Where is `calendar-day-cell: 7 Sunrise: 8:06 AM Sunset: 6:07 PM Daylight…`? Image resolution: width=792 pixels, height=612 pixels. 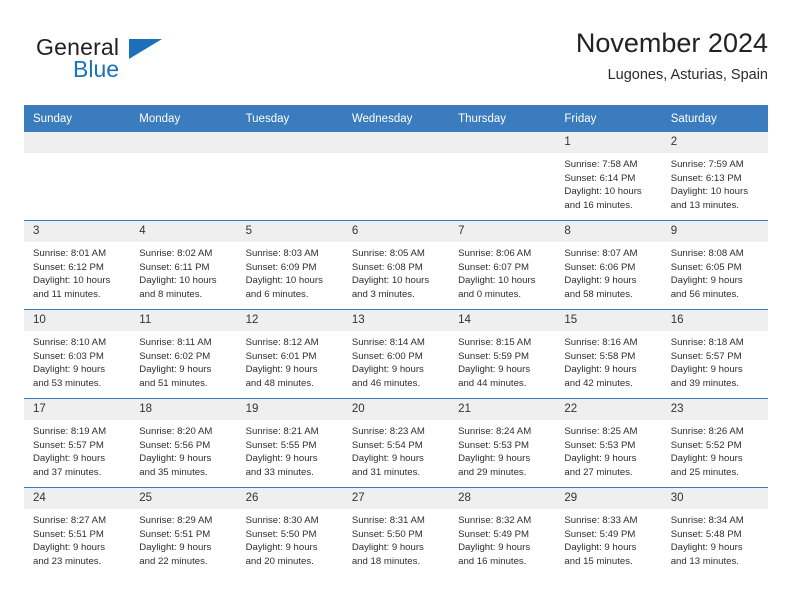
calendar-day-cell: 7 Sunrise: 8:06 AM Sunset: 6:07 PM Daylight… is located at coordinates (502, 265).